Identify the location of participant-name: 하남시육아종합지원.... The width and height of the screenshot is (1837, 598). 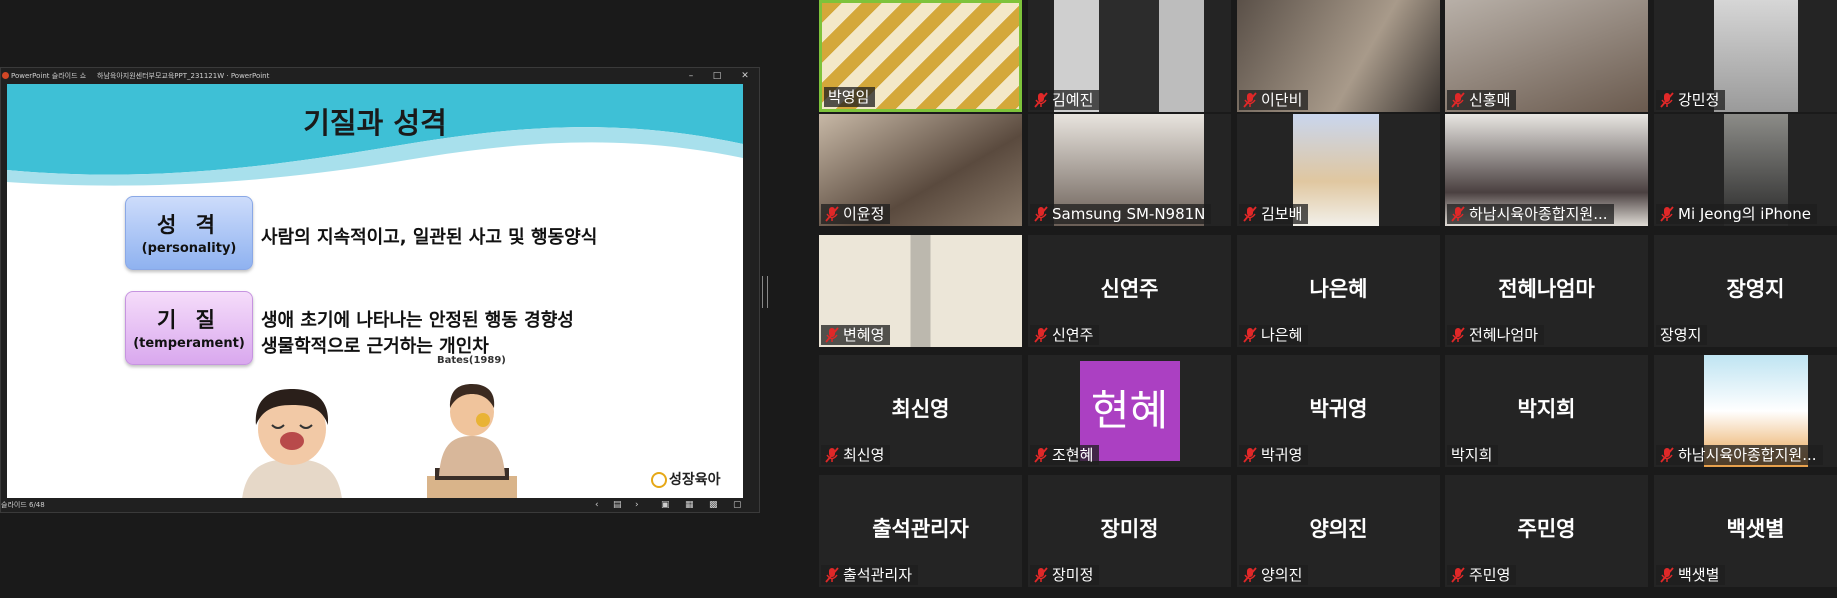
(1538, 214).